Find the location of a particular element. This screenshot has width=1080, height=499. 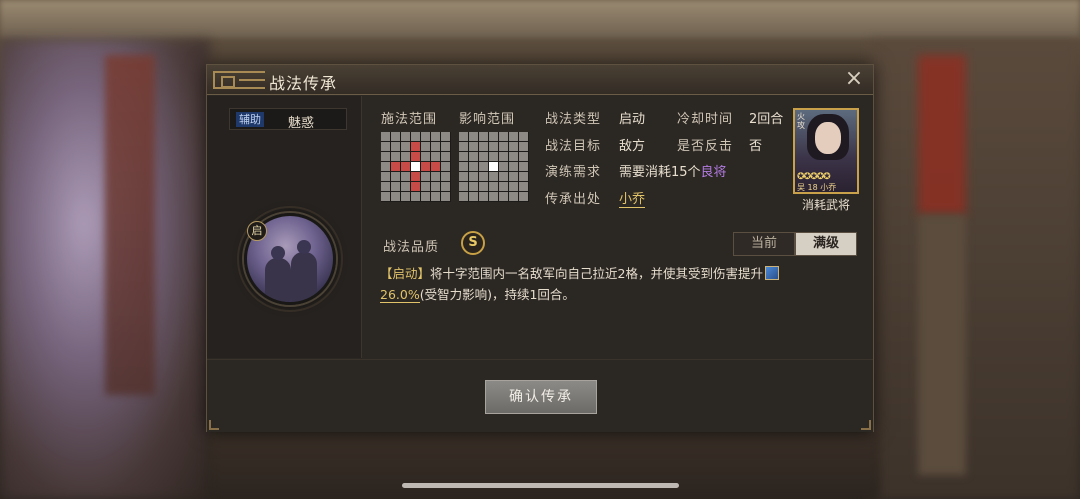

background-right-strip is located at coordinates (942, 345).